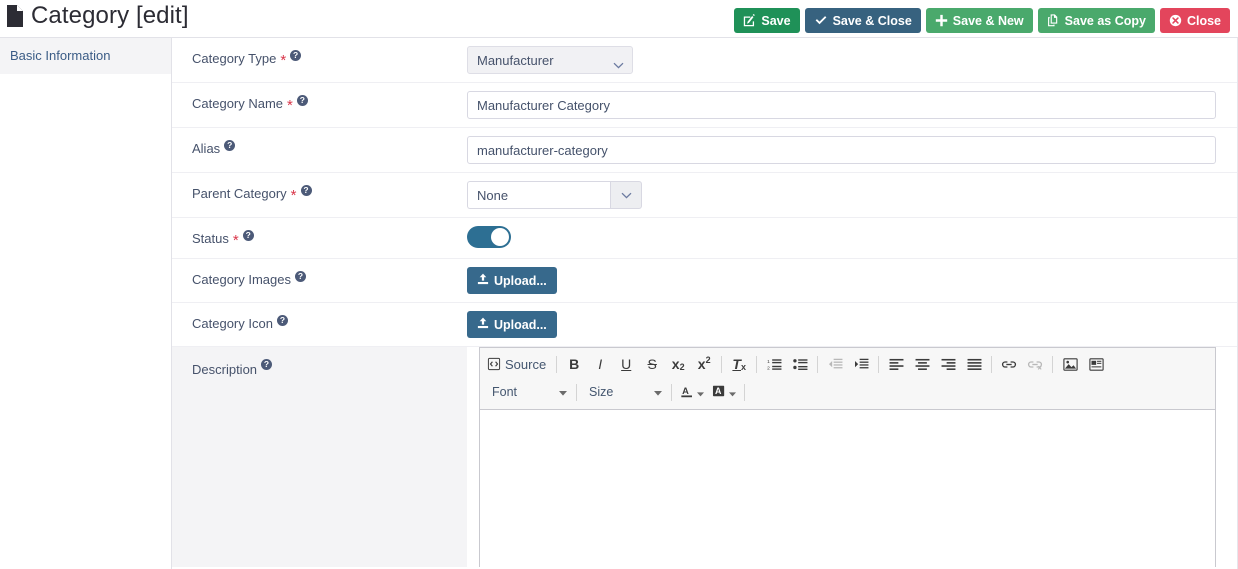  Describe the element at coordinates (574, 364) in the screenshot. I see `bold-icon: B` at that location.